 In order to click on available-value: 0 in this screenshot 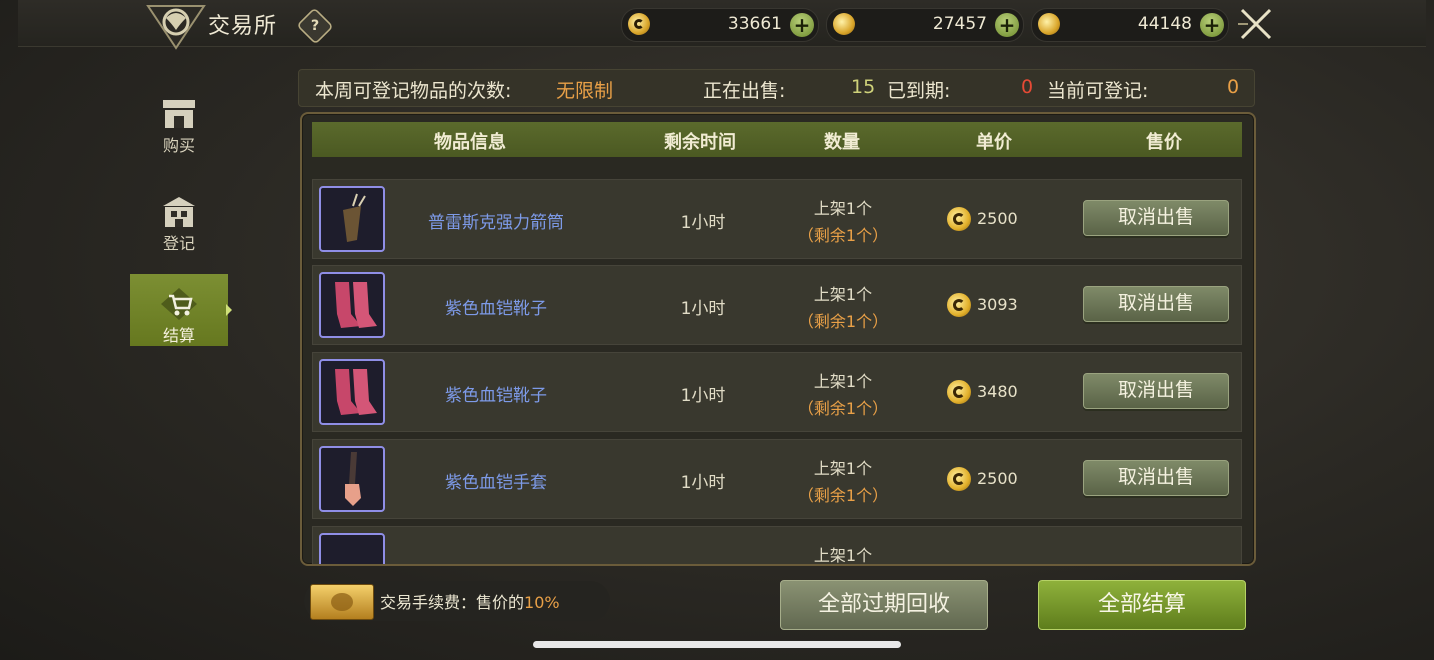, I will do `click(1233, 87)`.